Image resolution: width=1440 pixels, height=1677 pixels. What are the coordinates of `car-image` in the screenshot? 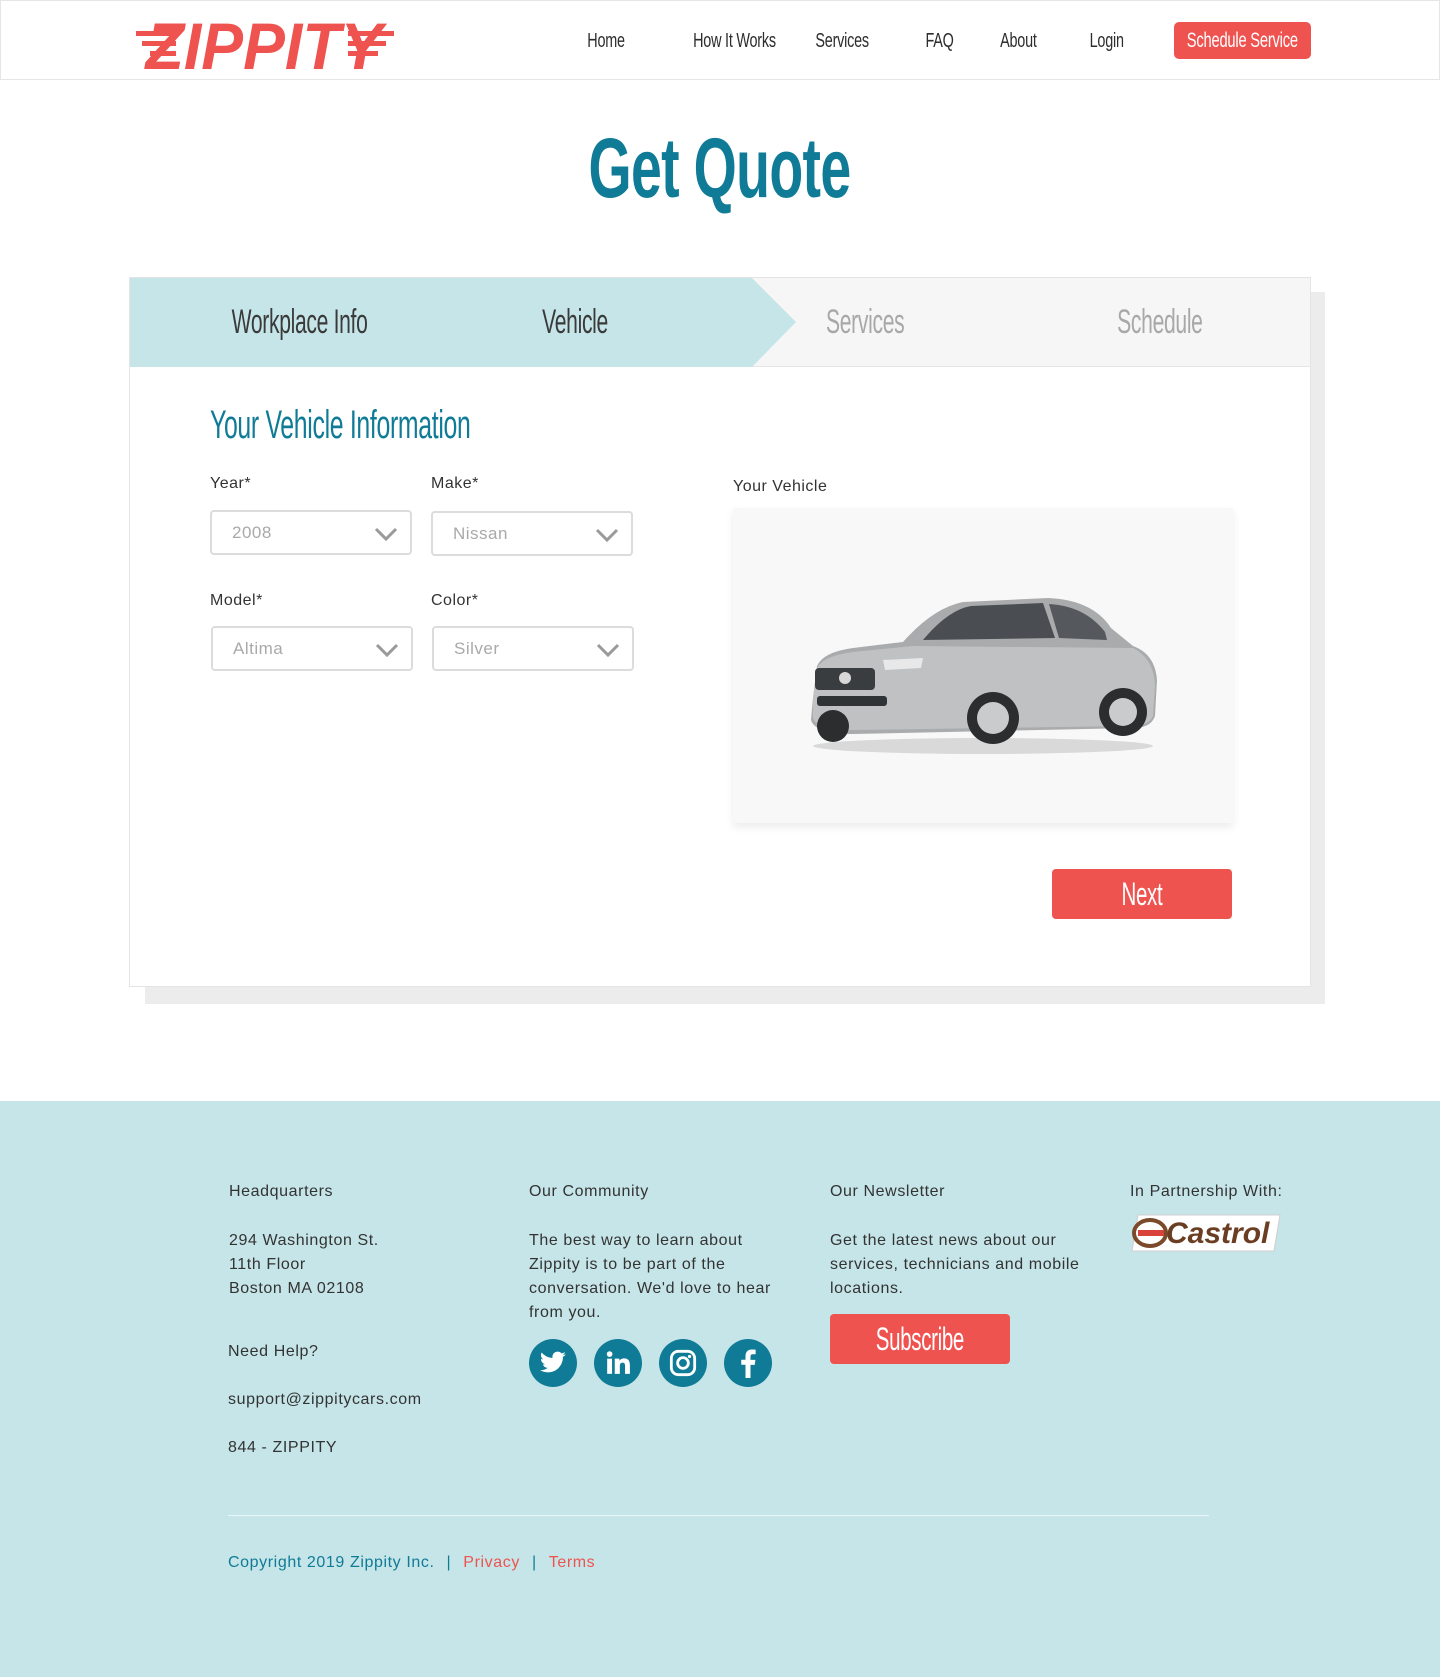 It's located at (984, 676).